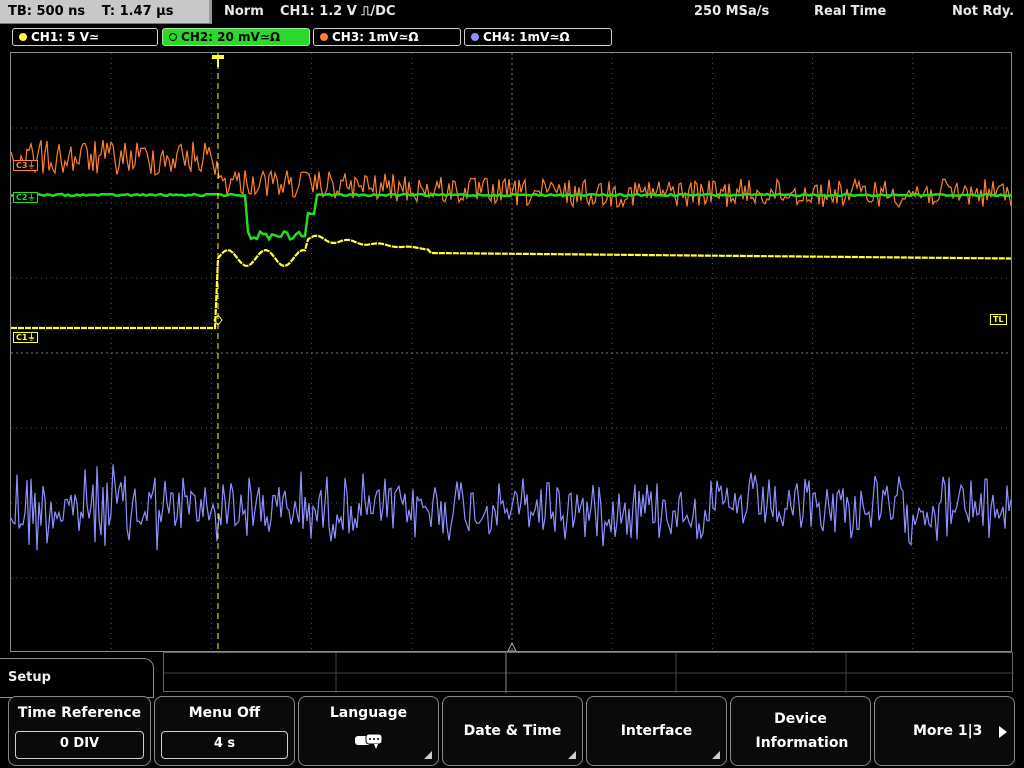 The height and width of the screenshot is (768, 1024). I want to click on softkey-label: Date & Time, so click(512, 731).